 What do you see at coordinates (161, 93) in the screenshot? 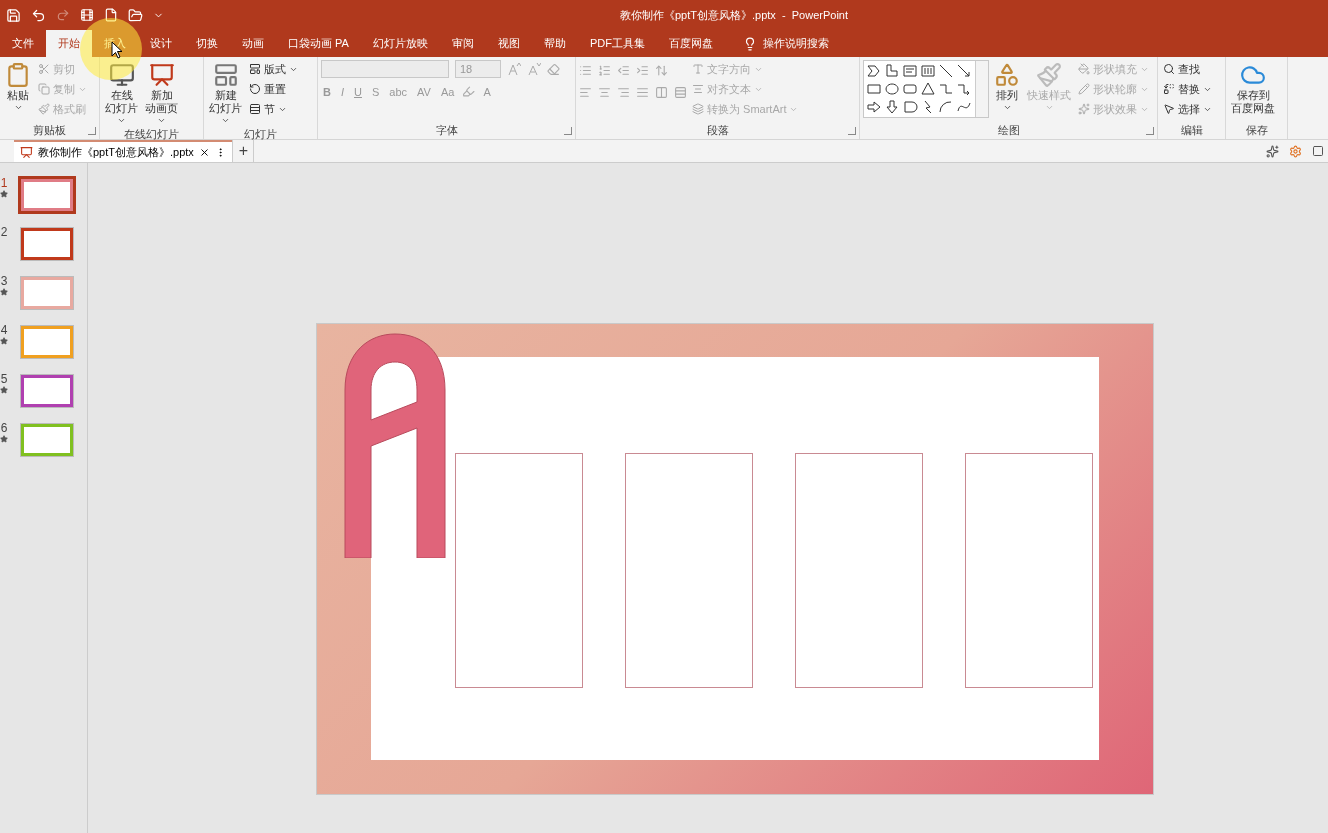
I see `ribbon-button: 新加 动画页` at bounding box center [161, 93].